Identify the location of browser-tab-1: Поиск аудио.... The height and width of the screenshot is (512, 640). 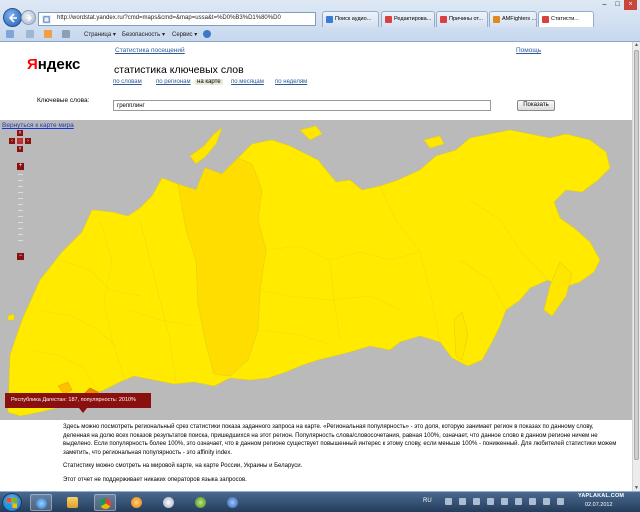
(350, 19).